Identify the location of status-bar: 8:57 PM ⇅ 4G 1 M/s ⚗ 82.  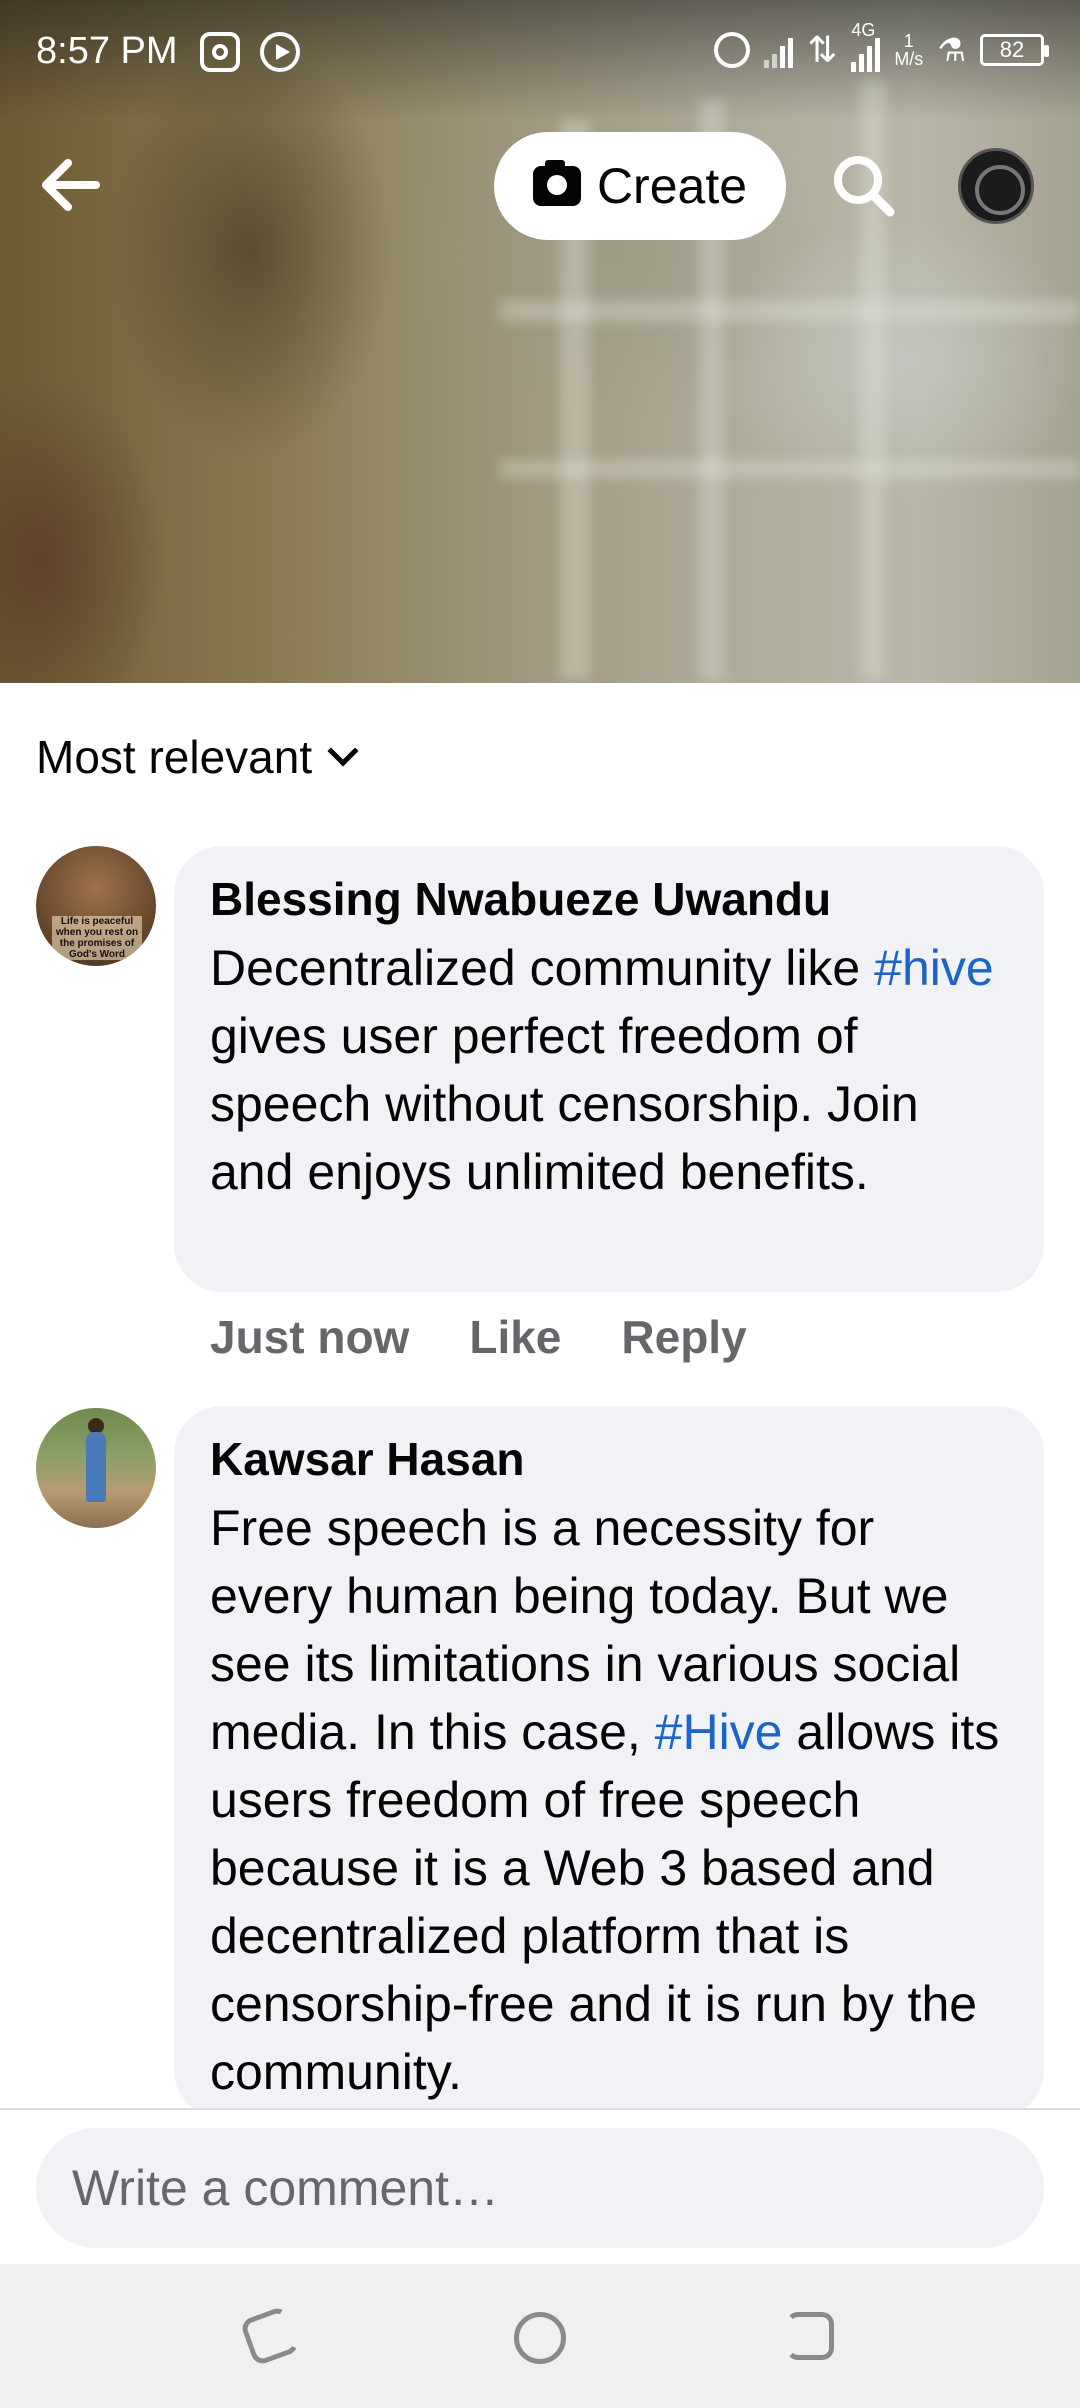
(540, 54).